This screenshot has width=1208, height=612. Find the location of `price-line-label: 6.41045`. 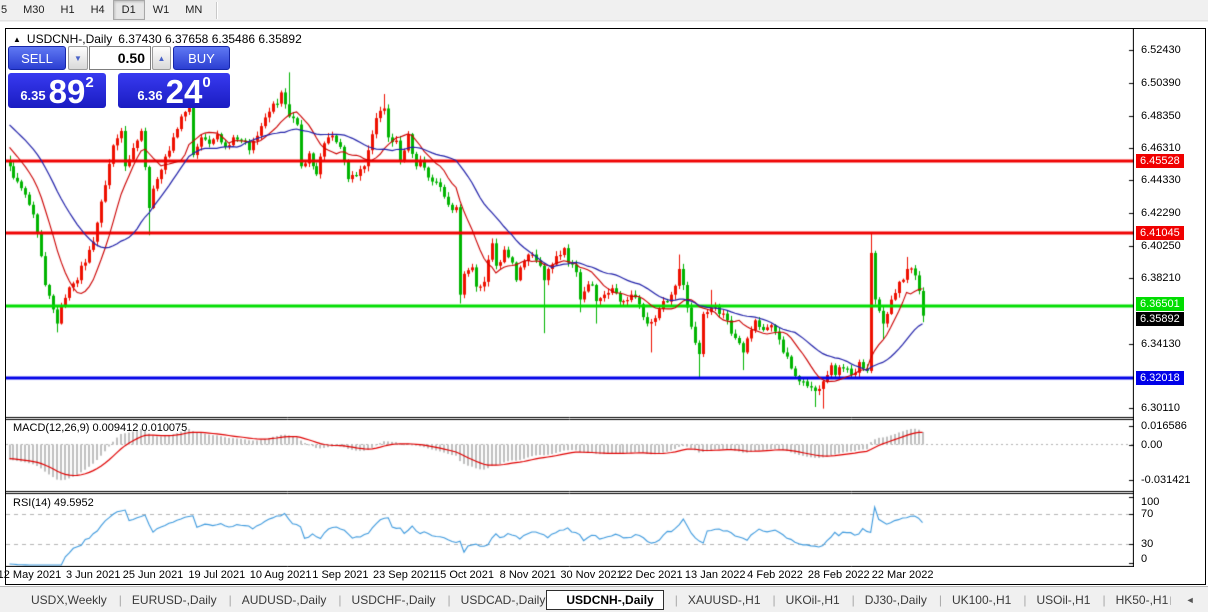

price-line-label: 6.41045 is located at coordinates (1160, 232).